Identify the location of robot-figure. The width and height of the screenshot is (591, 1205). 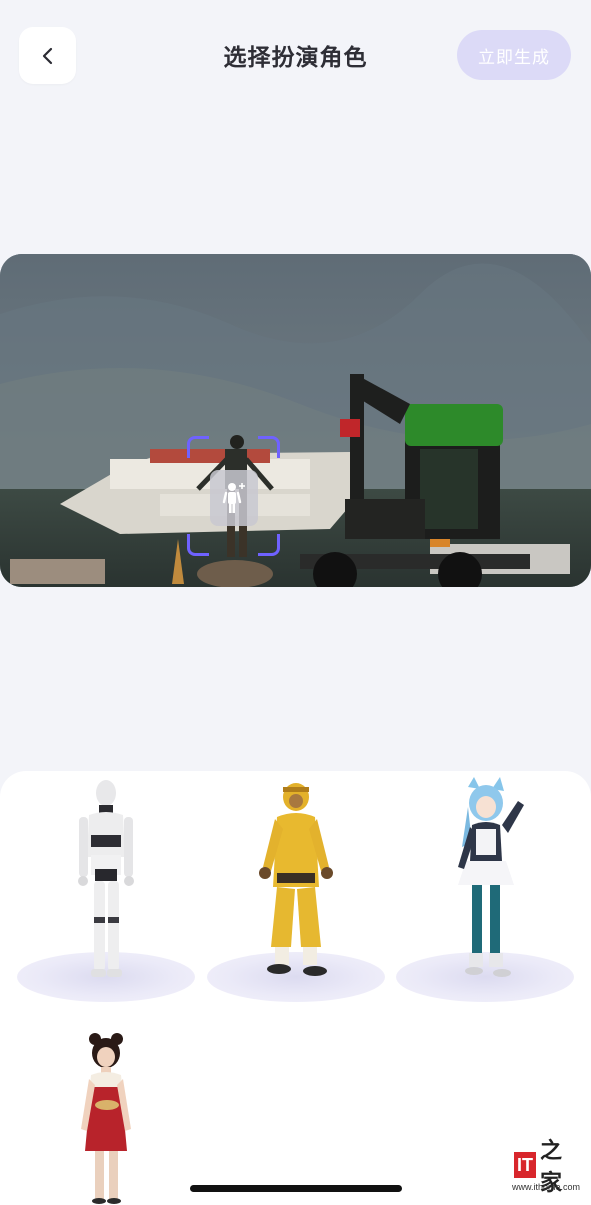
(106, 878).